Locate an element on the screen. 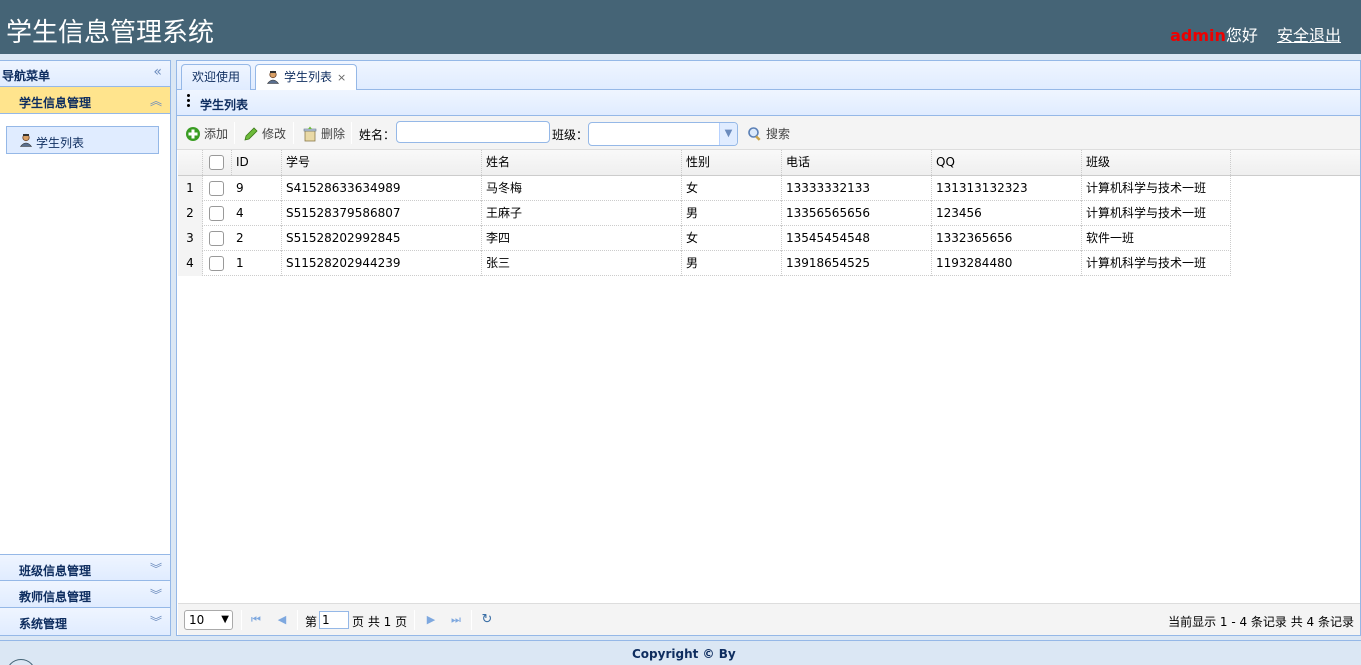  add-label: 添加 is located at coordinates (216, 134).